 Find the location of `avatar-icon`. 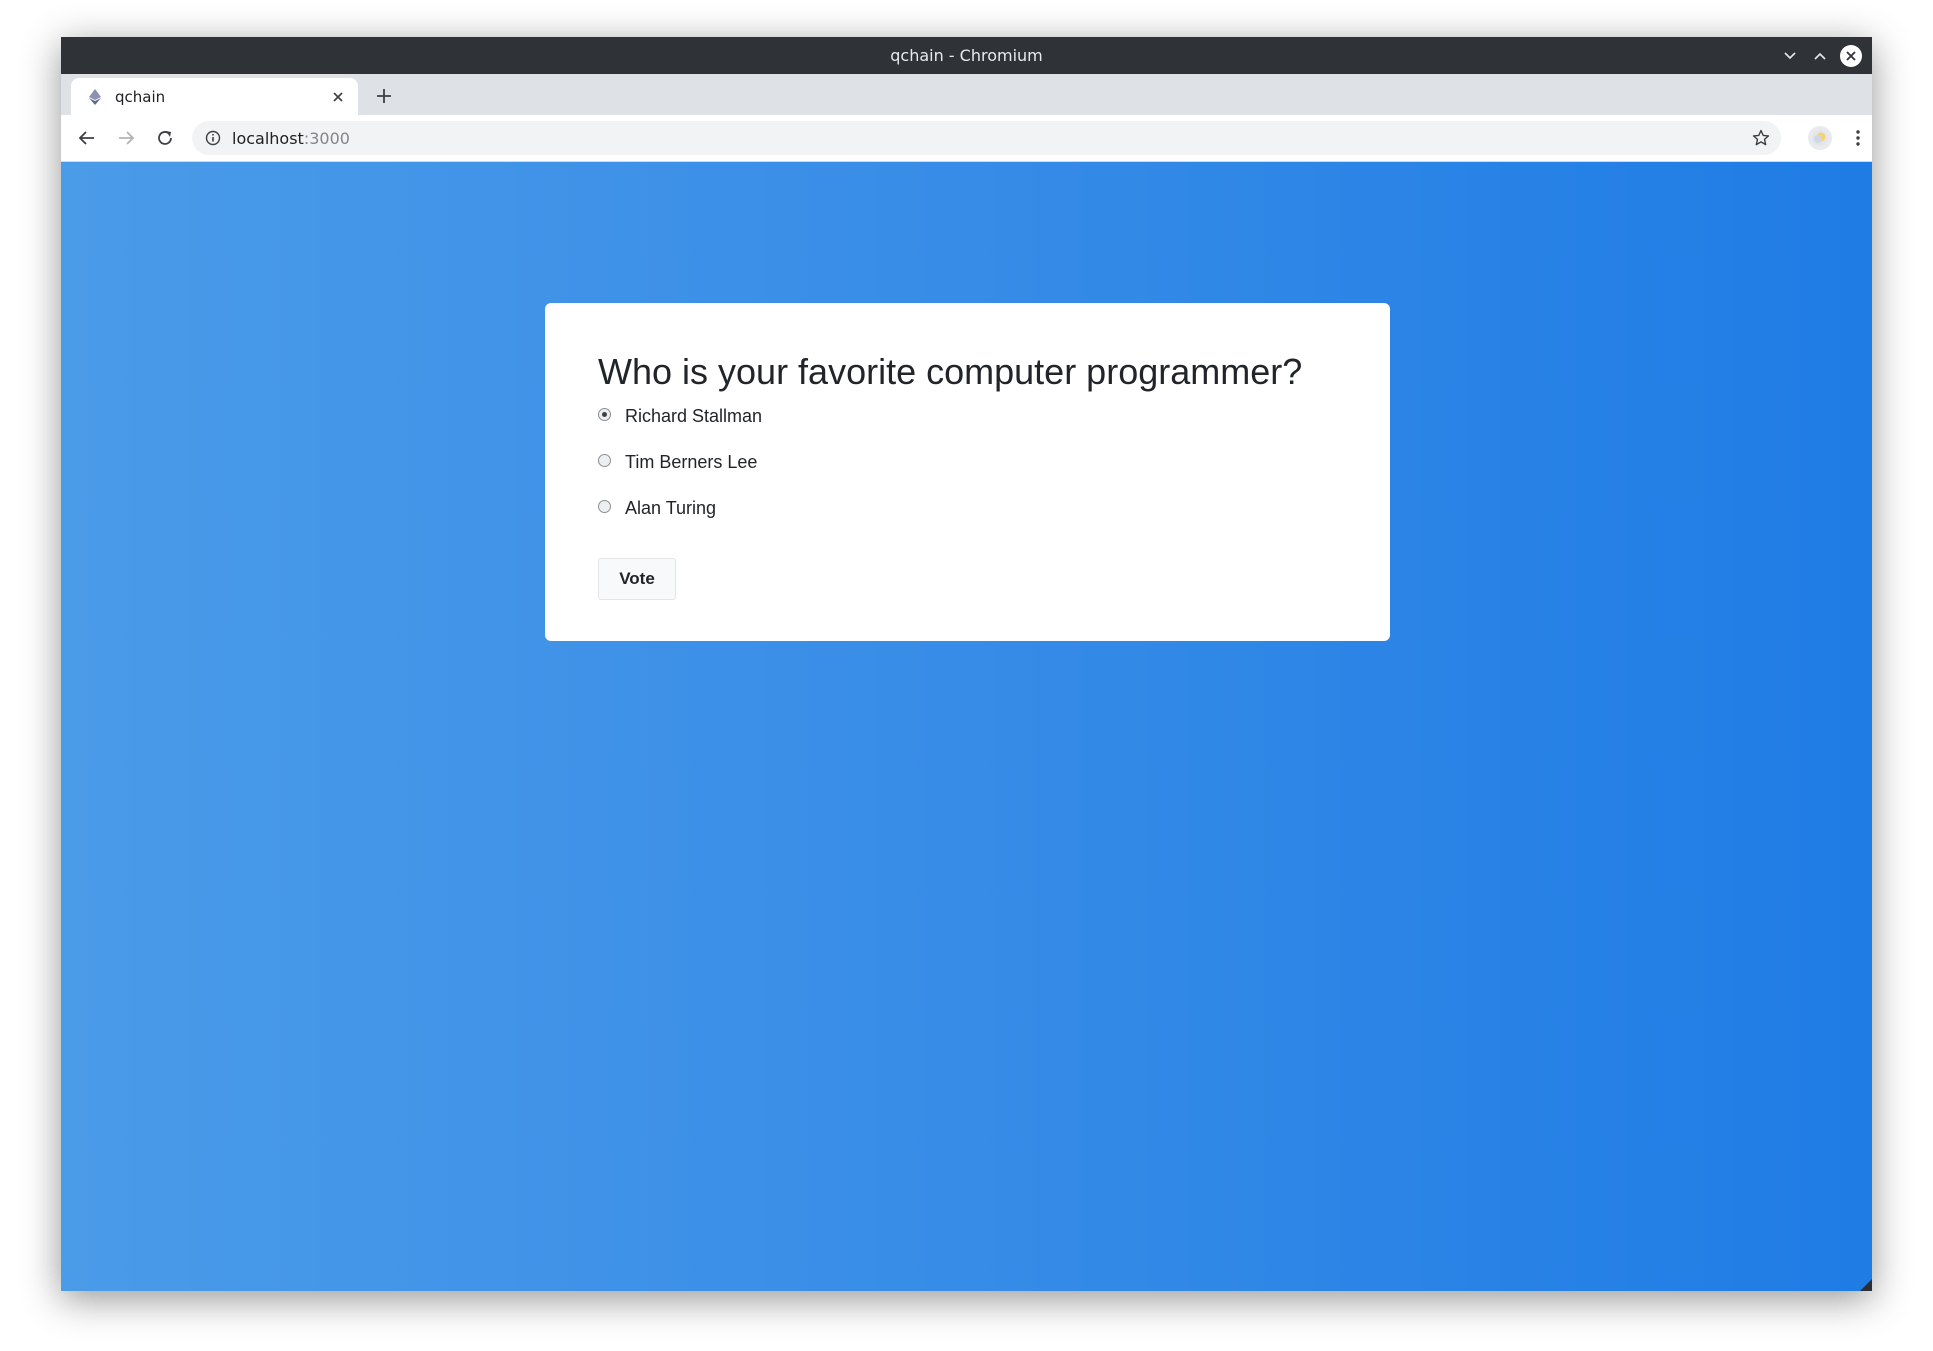

avatar-icon is located at coordinates (1820, 138).